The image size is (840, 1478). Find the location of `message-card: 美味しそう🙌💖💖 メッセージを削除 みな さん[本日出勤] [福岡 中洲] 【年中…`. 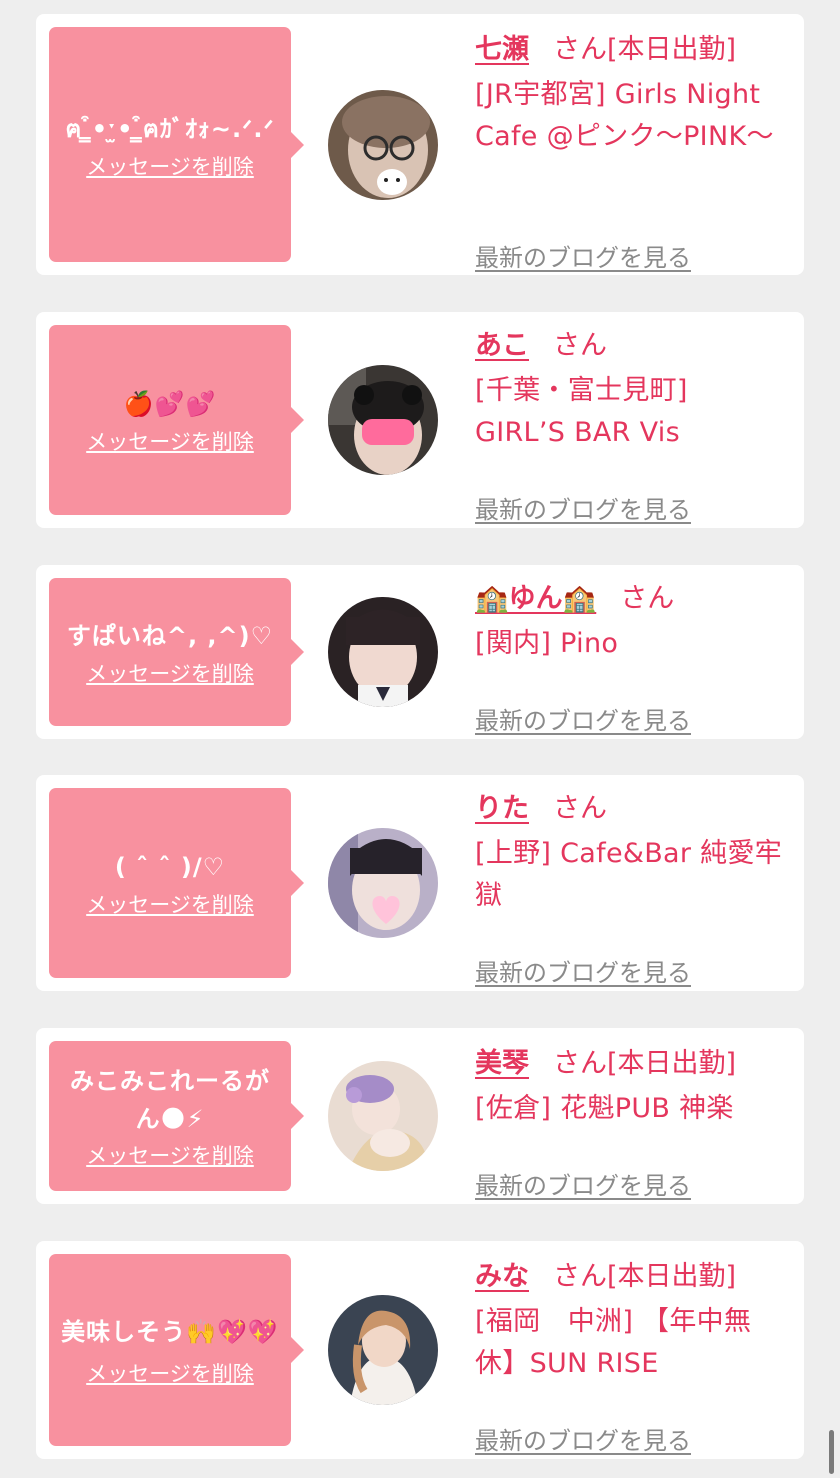

message-card: 美味しそう🙌💖💖 メッセージを削除 みな さん[本日出勤] [福岡 中洲] 【年中… is located at coordinates (420, 1350).